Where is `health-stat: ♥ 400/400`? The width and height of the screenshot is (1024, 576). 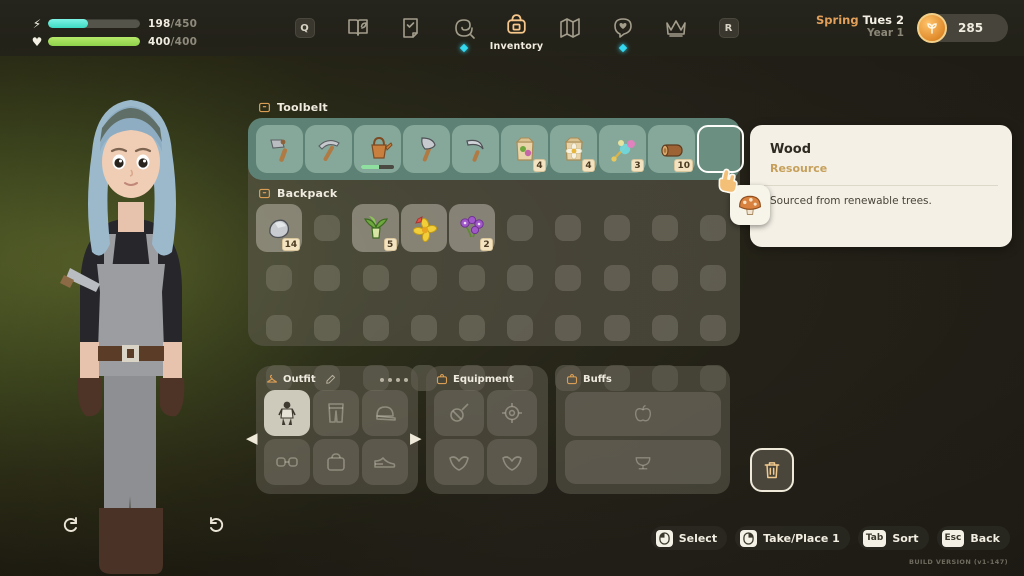
health-stat: ♥ 400/400 is located at coordinates (113, 41).